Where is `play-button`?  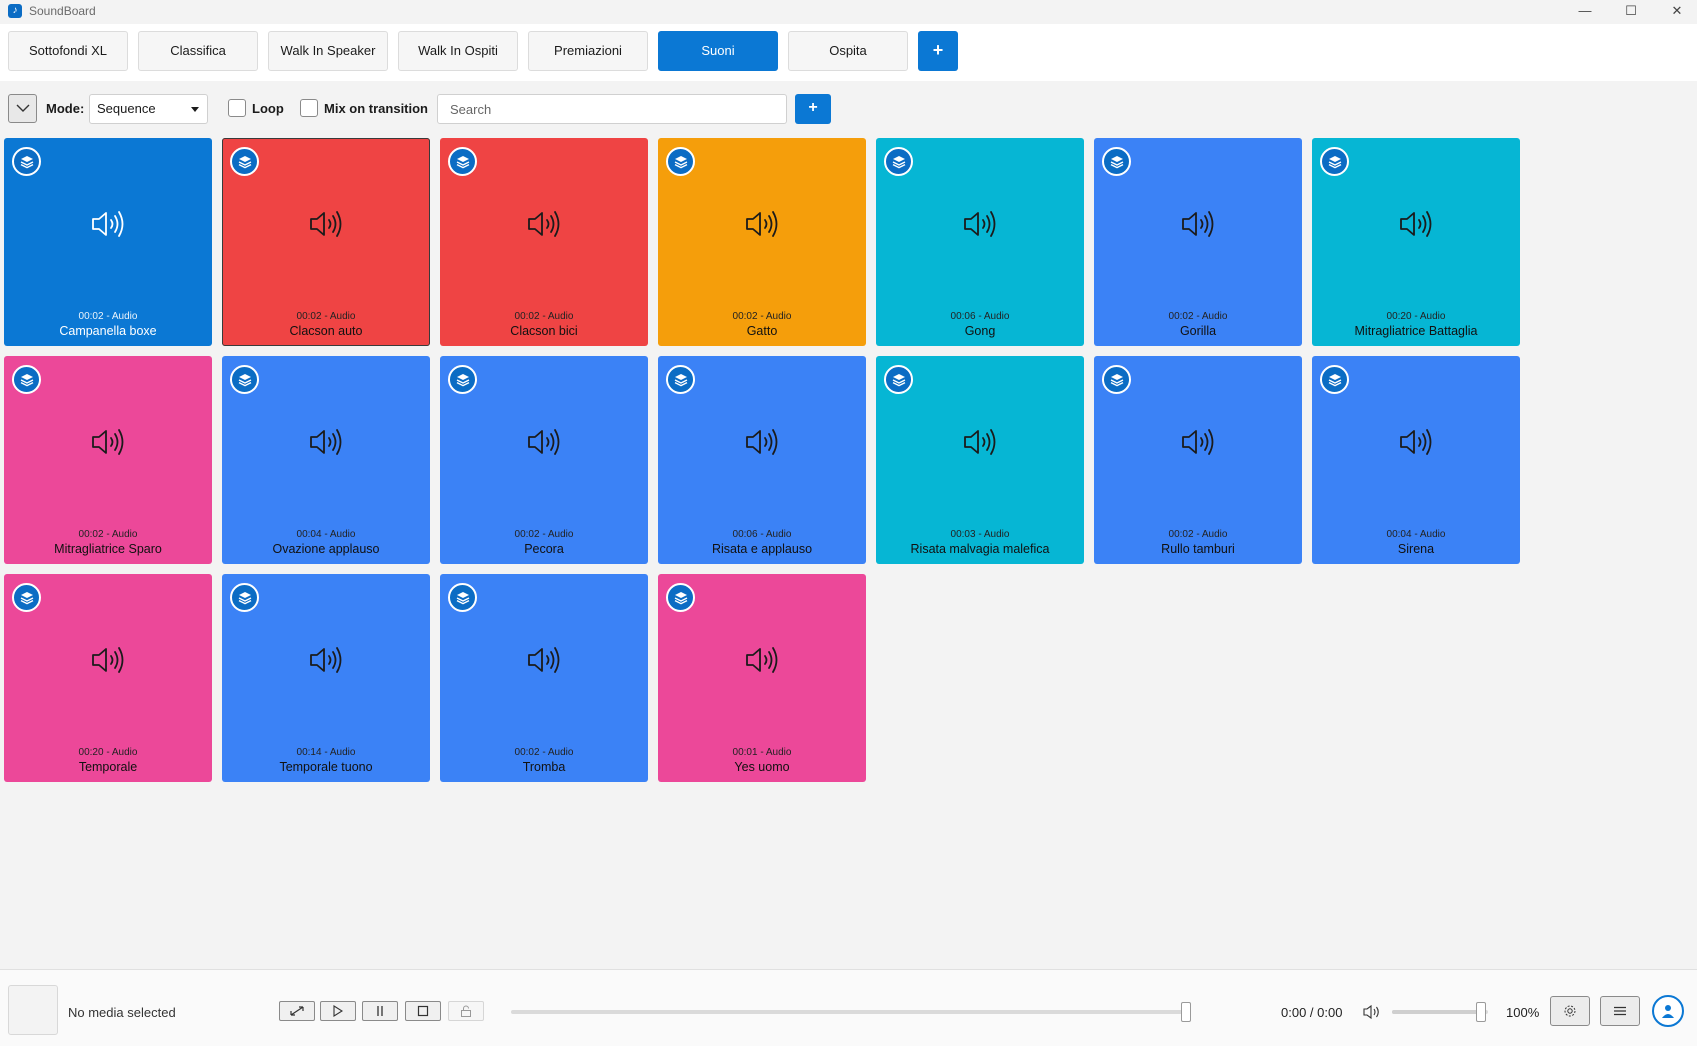
play-button is located at coordinates (338, 1011).